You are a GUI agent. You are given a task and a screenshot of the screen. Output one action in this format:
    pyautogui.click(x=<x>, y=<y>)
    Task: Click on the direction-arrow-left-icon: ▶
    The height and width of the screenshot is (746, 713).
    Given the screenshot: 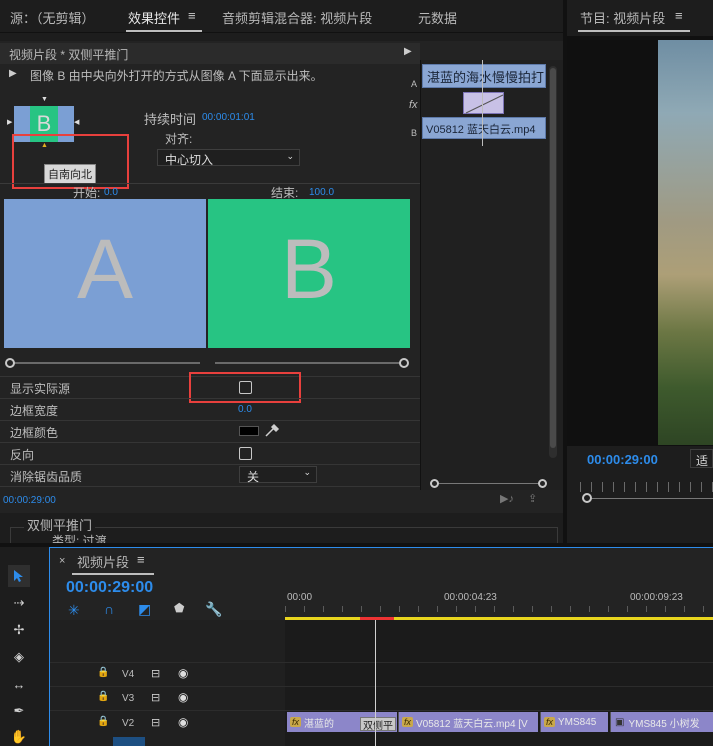 What is the action you would take?
    pyautogui.click(x=9, y=122)
    